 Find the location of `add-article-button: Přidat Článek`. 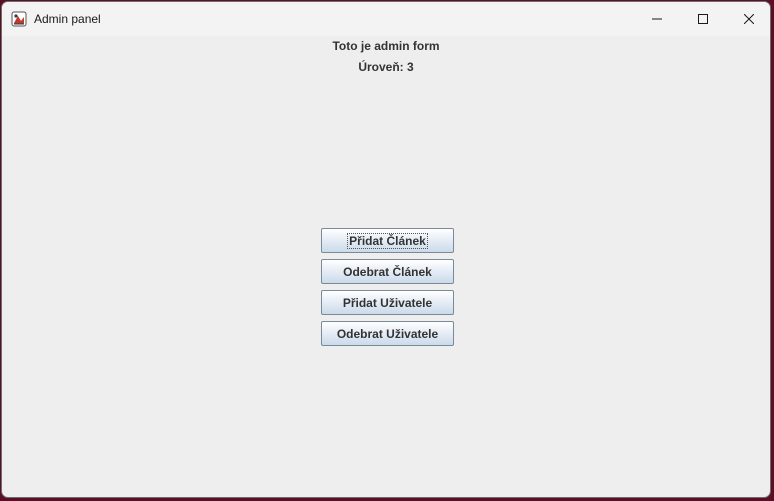

add-article-button: Přidat Článek is located at coordinates (387, 240).